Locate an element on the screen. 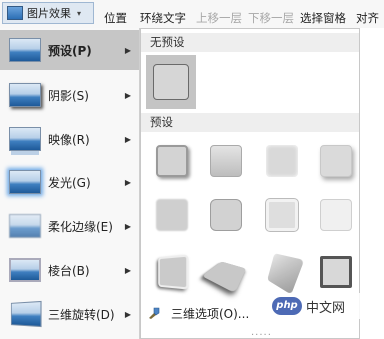 This screenshot has width=384, height=339. position-button: 位置 is located at coordinates (115, 18).